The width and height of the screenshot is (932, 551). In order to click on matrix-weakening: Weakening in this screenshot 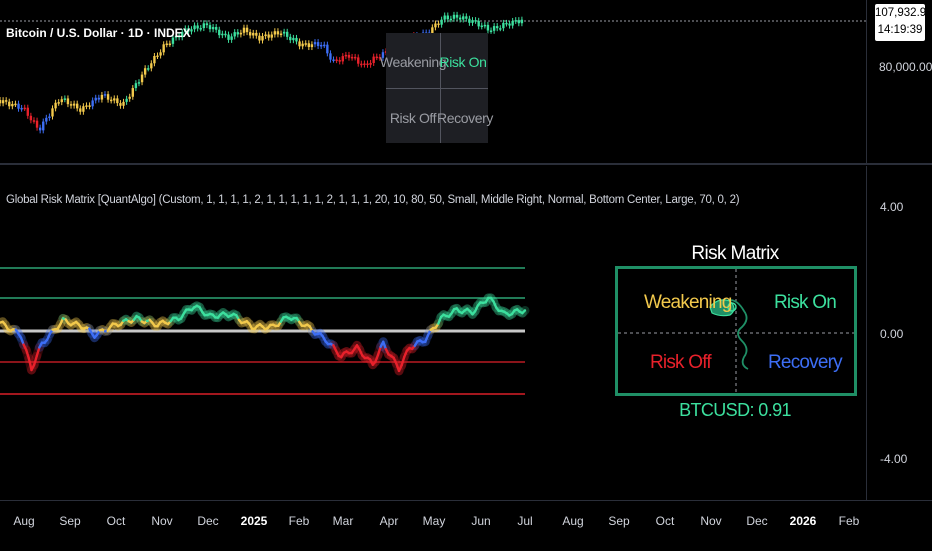, I will do `click(688, 303)`.